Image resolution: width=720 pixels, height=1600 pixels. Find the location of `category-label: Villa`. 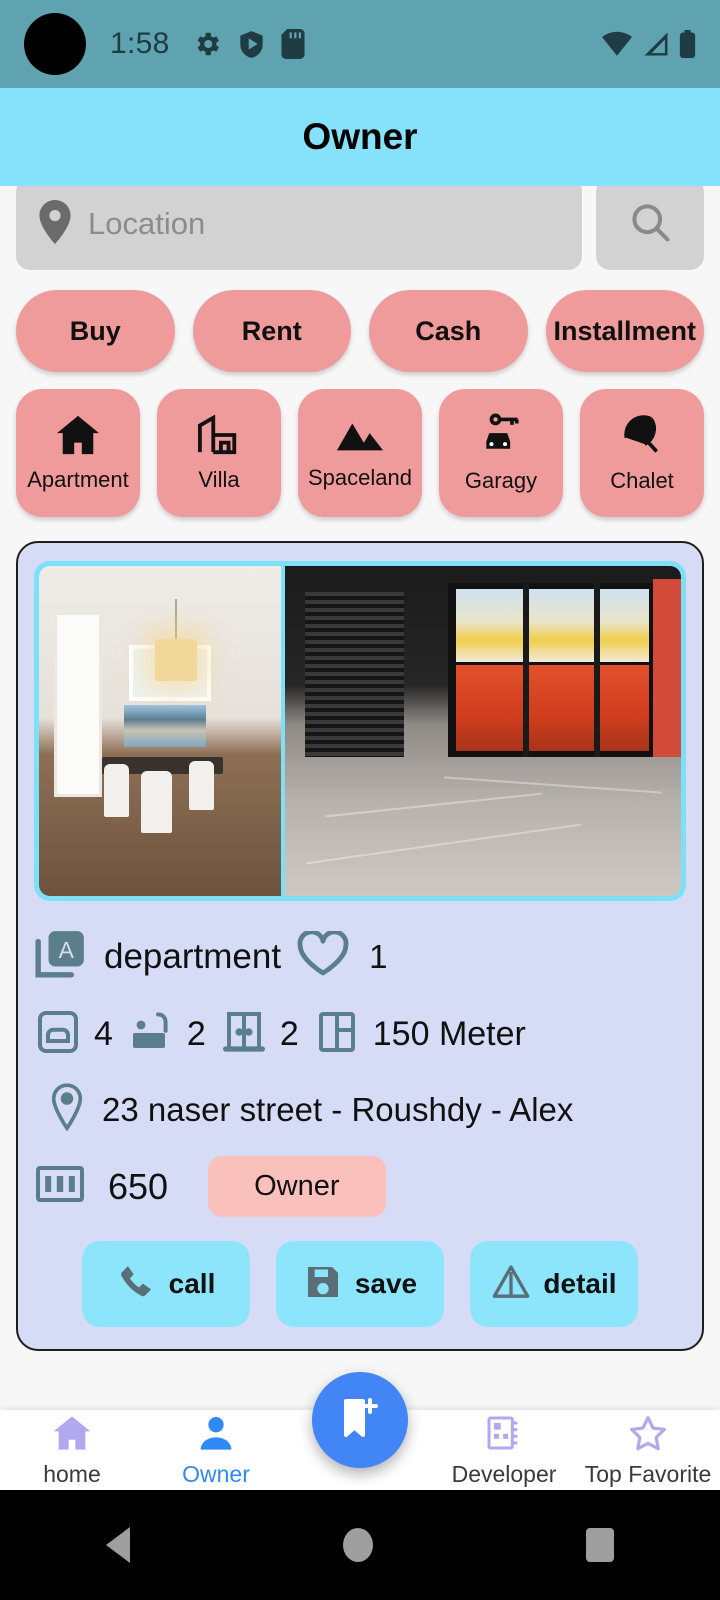

category-label: Villa is located at coordinates (219, 479).